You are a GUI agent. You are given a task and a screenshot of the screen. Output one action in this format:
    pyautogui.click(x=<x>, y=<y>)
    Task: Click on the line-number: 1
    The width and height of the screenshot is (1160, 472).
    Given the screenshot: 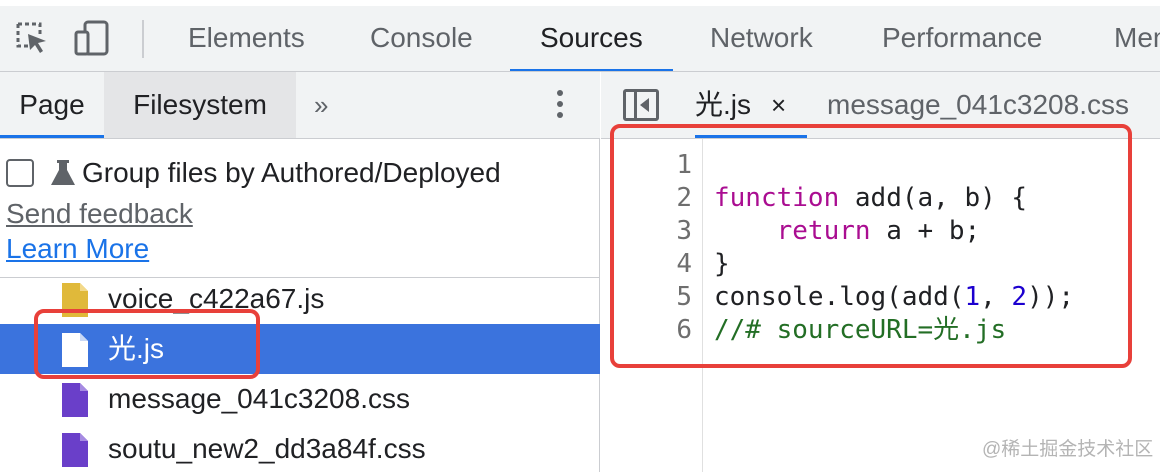 What is the action you would take?
    pyautogui.click(x=684, y=165)
    